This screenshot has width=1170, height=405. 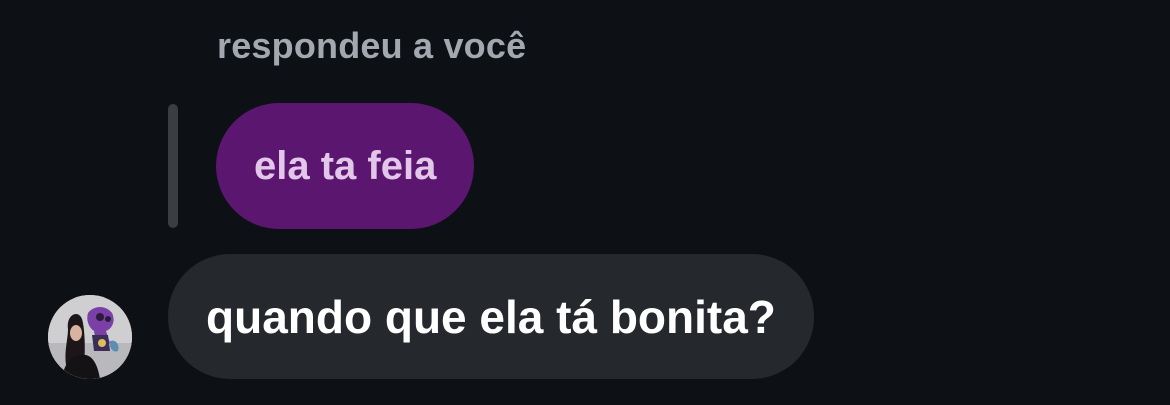 I want to click on quoted-message-text: ela ta feia, so click(x=345, y=165).